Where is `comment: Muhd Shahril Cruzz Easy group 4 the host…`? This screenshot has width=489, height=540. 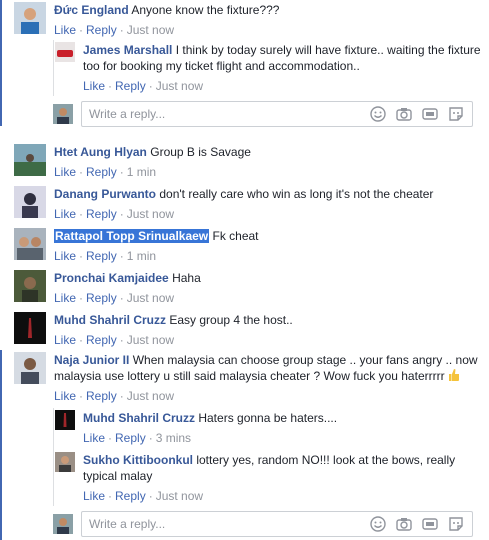 comment: Muhd Shahril Cruzz Easy group 4 the host… is located at coordinates (249, 330).